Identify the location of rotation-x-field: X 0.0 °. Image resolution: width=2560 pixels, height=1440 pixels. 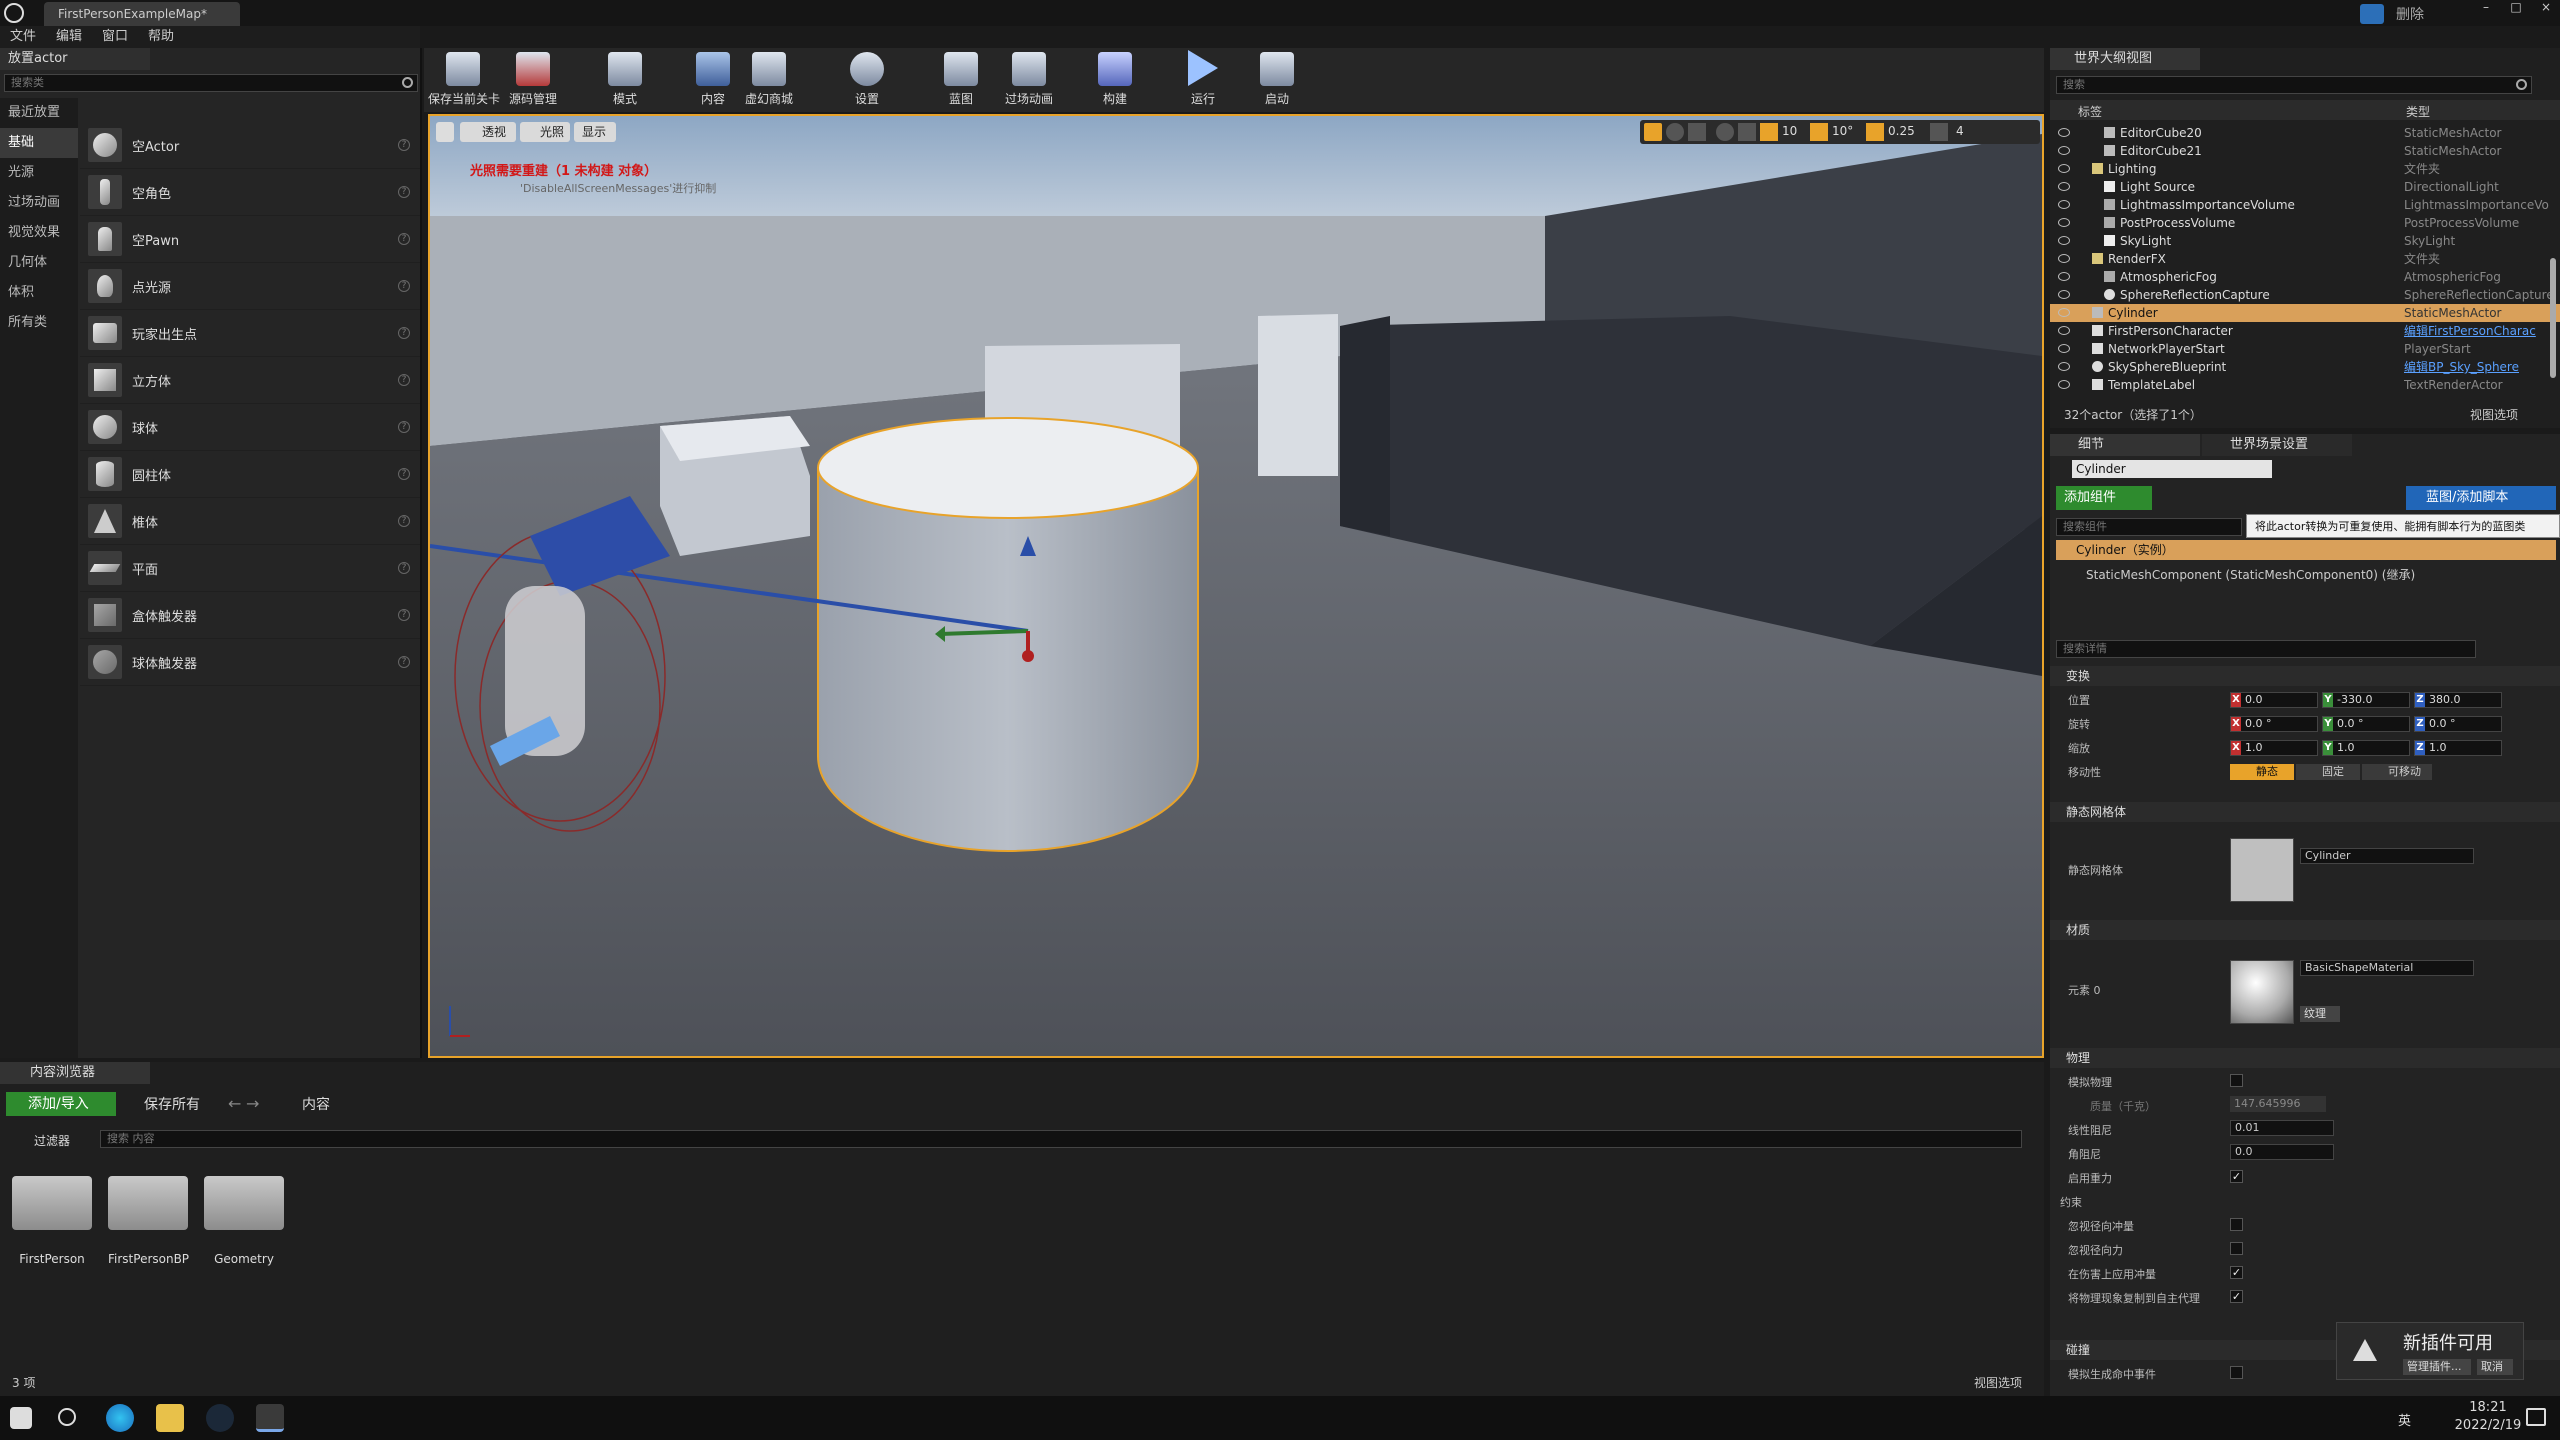
(2274, 724).